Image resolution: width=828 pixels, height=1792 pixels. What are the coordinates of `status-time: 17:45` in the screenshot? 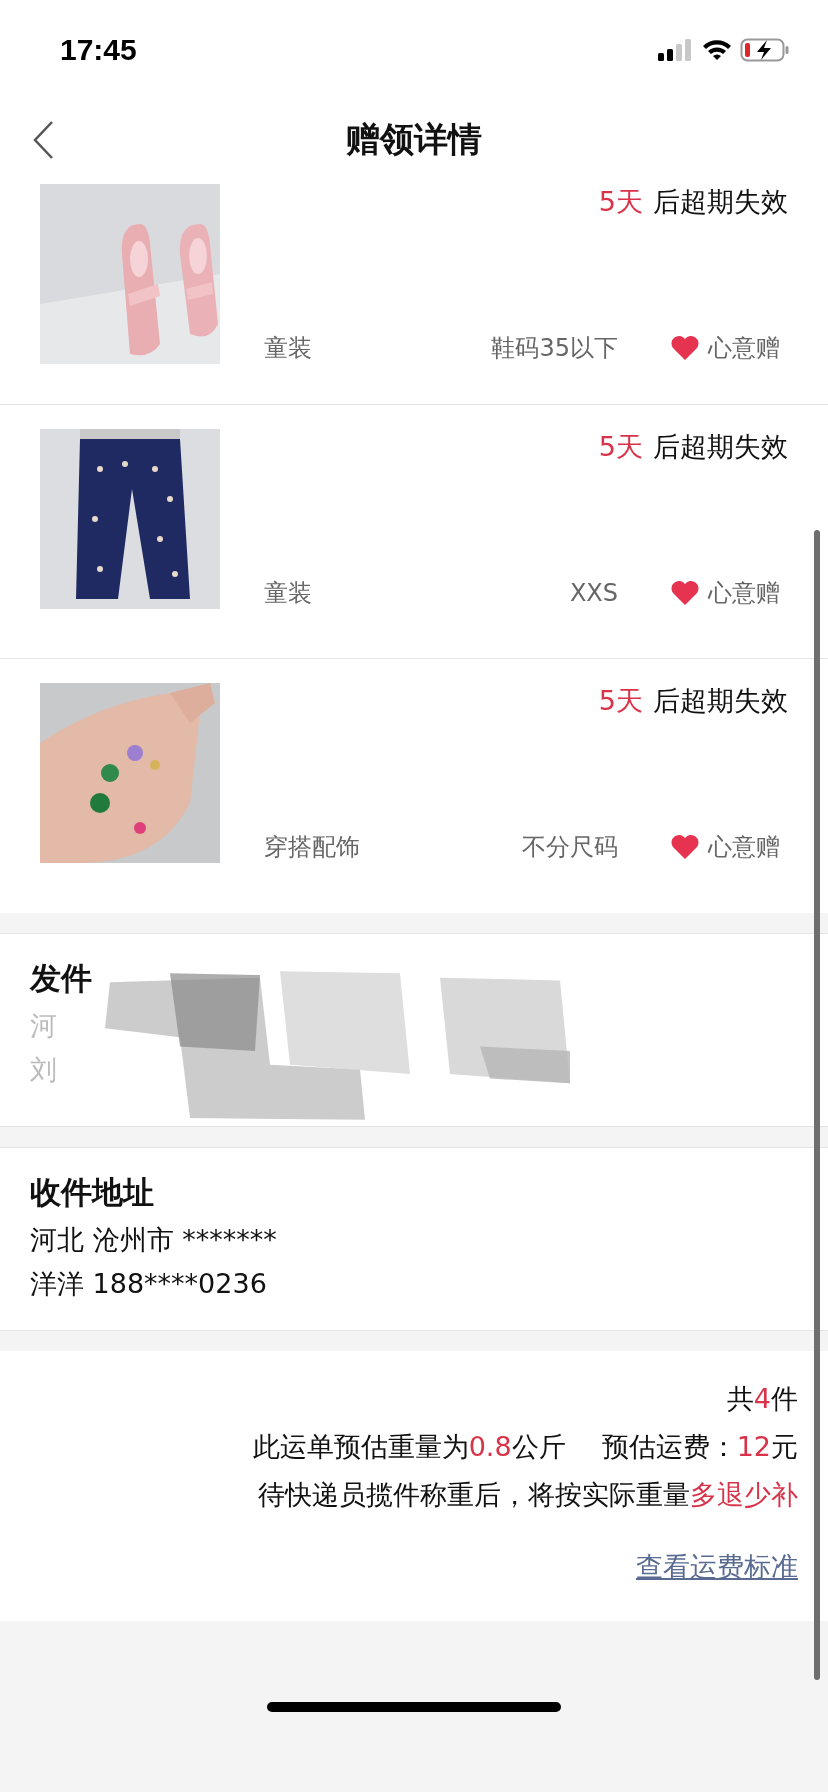 It's located at (98, 50).